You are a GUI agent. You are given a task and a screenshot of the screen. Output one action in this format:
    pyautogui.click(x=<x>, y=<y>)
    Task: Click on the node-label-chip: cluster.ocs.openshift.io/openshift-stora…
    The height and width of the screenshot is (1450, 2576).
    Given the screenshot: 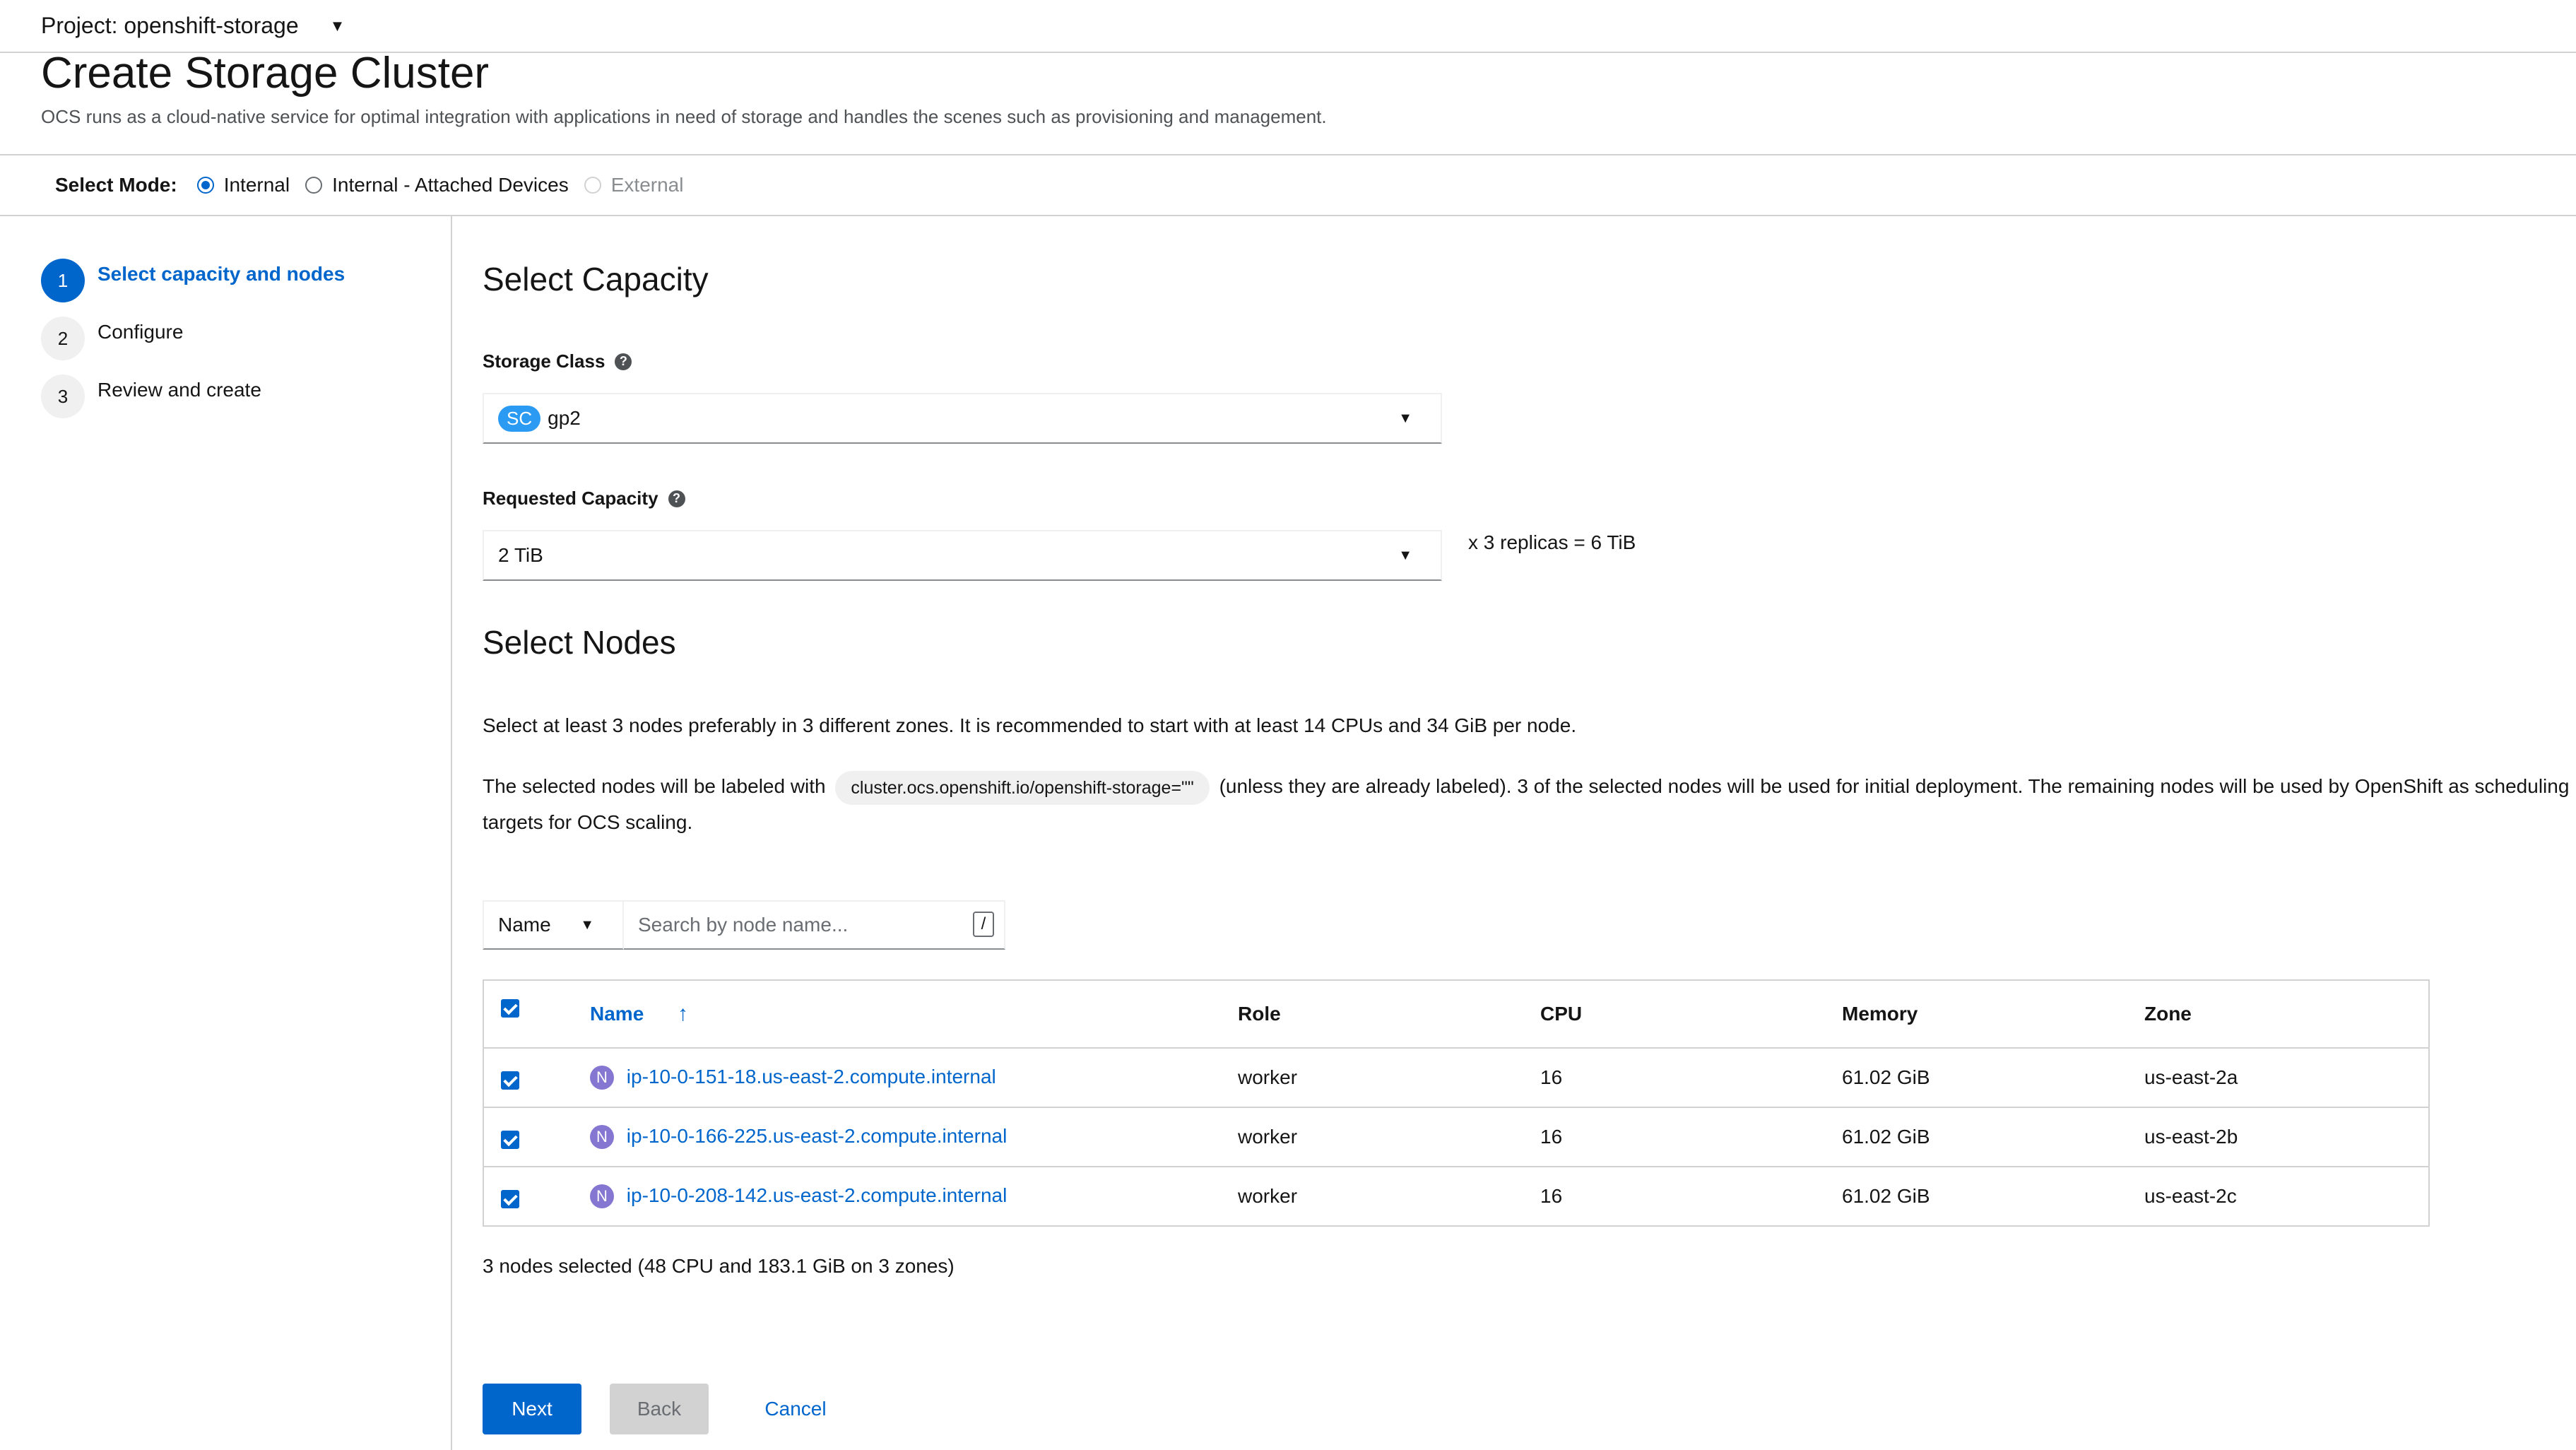 What is the action you would take?
    pyautogui.click(x=1022, y=788)
    